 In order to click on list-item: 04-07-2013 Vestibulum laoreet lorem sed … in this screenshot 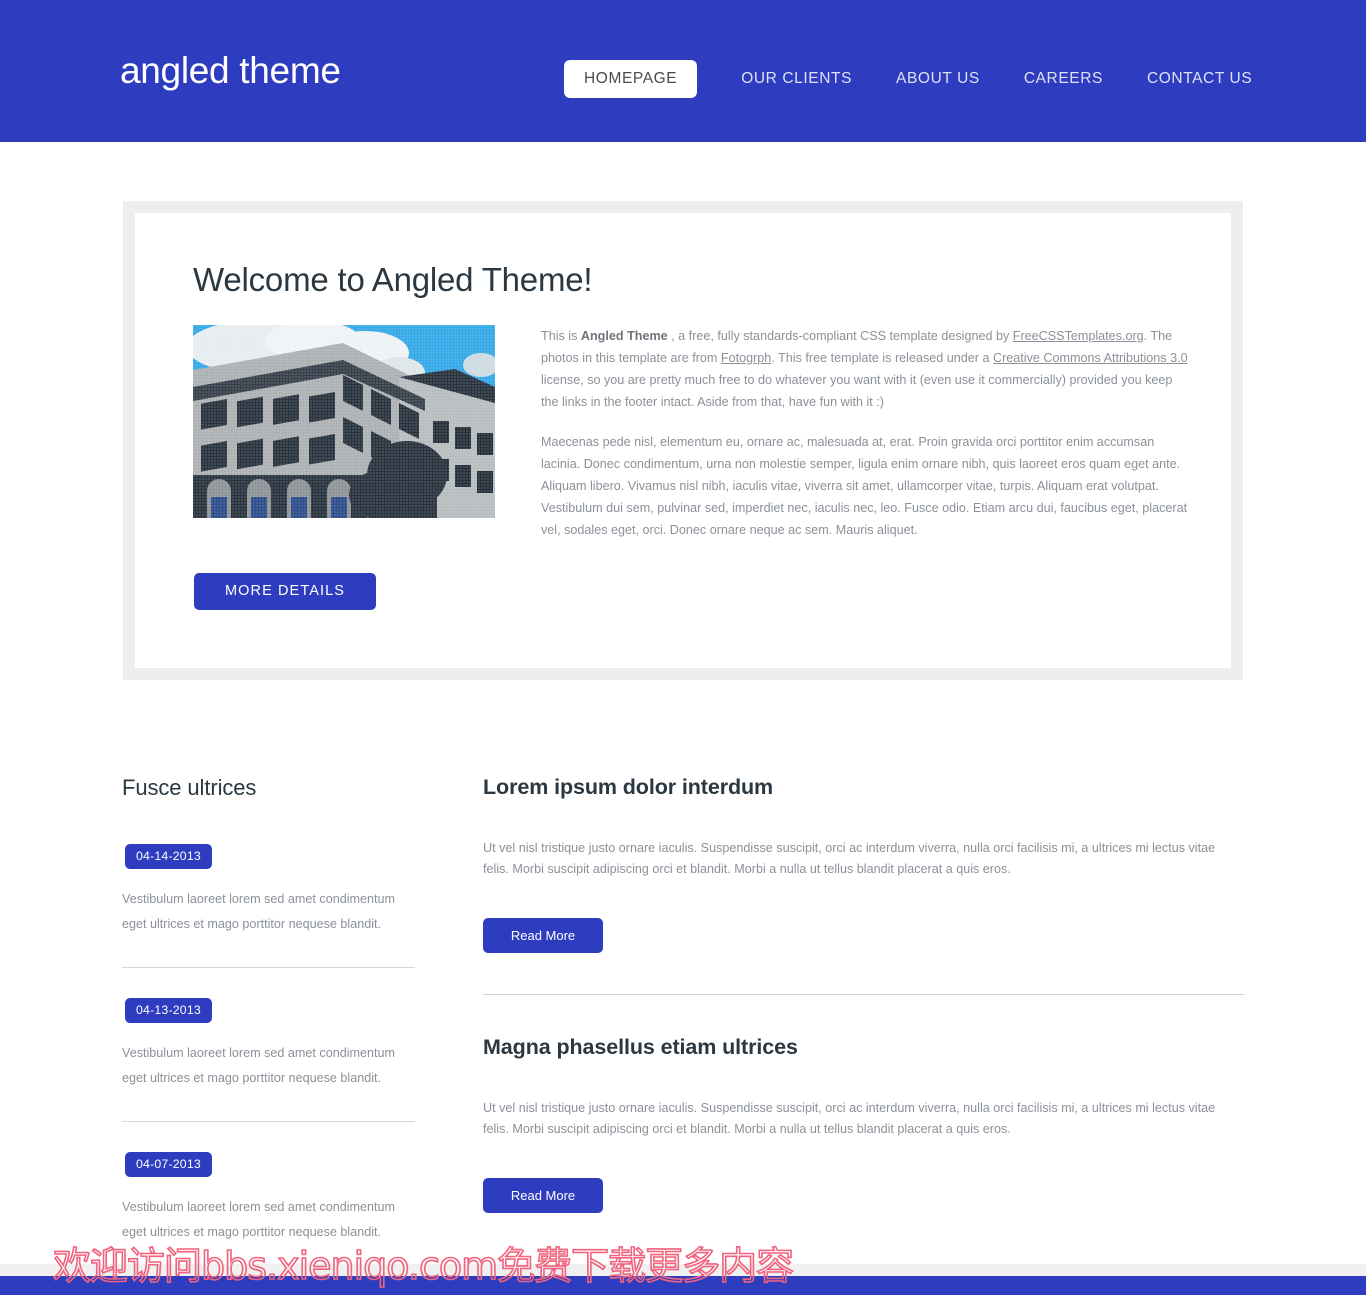, I will do `click(269, 1198)`.